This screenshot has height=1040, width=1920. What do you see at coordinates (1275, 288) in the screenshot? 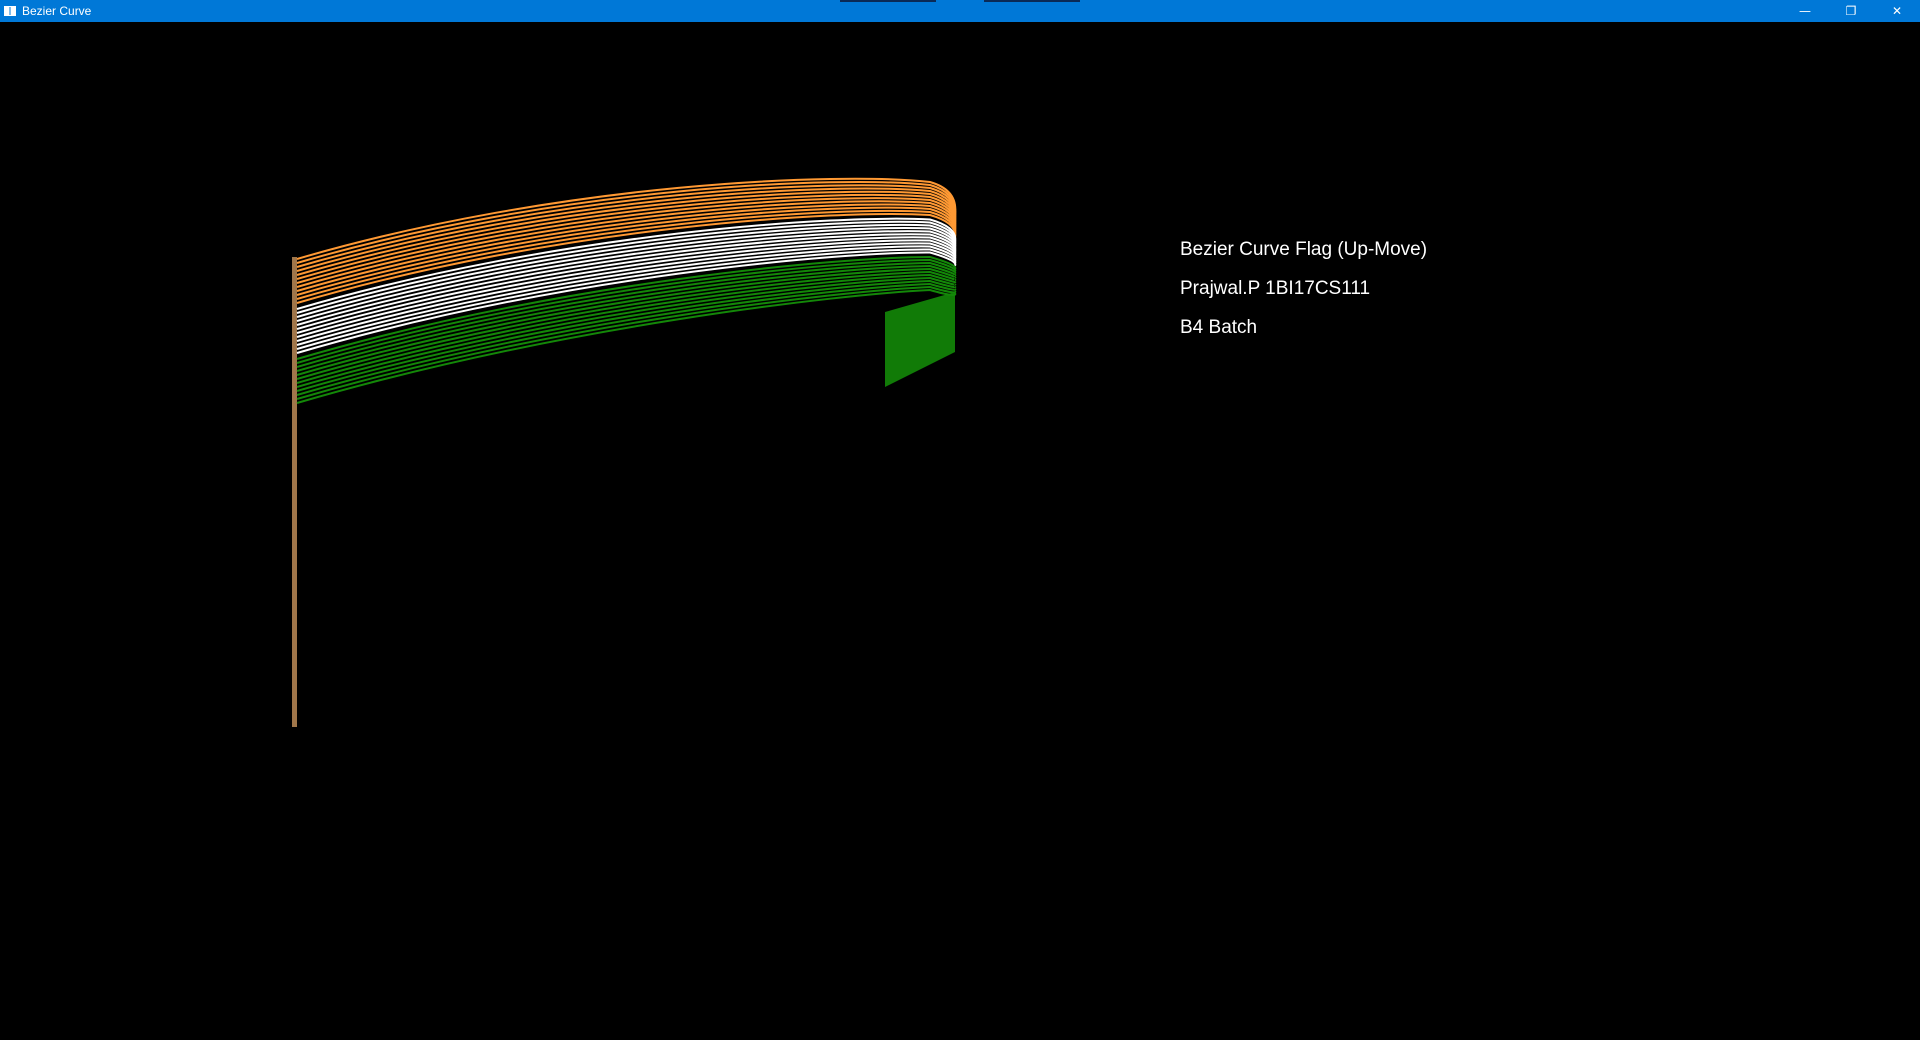
I see `info-line-author: Prajwal.P 1BI17CS111` at bounding box center [1275, 288].